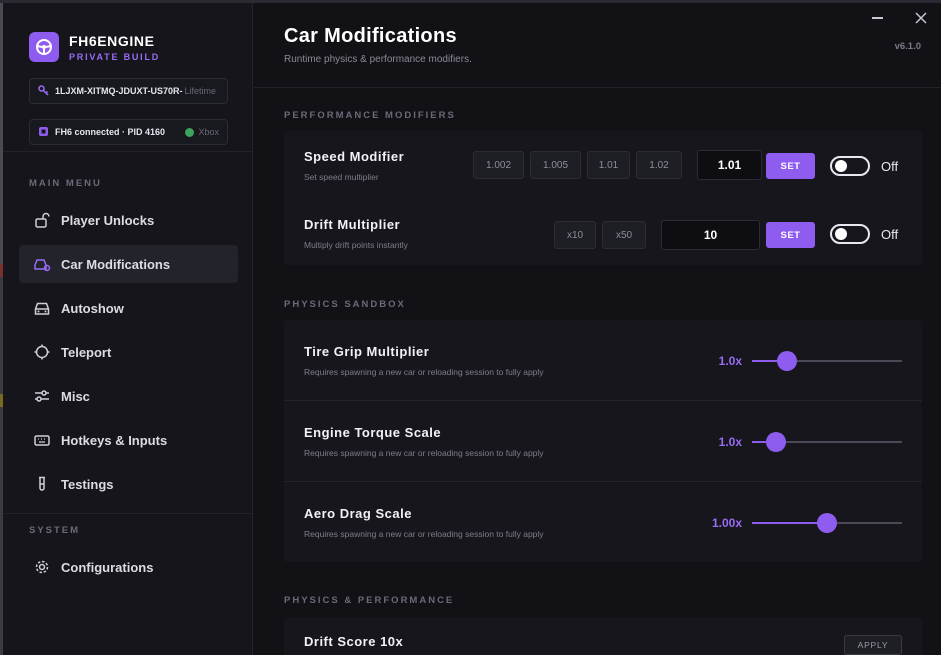 The width and height of the screenshot is (941, 655). I want to click on sidebar-item-testings: Testings, so click(128, 484).